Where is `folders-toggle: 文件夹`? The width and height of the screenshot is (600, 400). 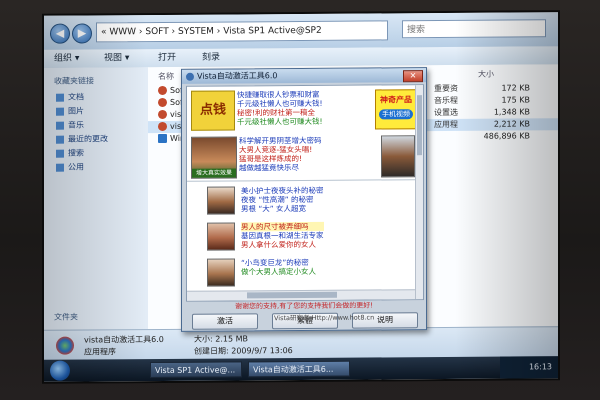
folders-toggle: 文件夹 is located at coordinates (66, 317).